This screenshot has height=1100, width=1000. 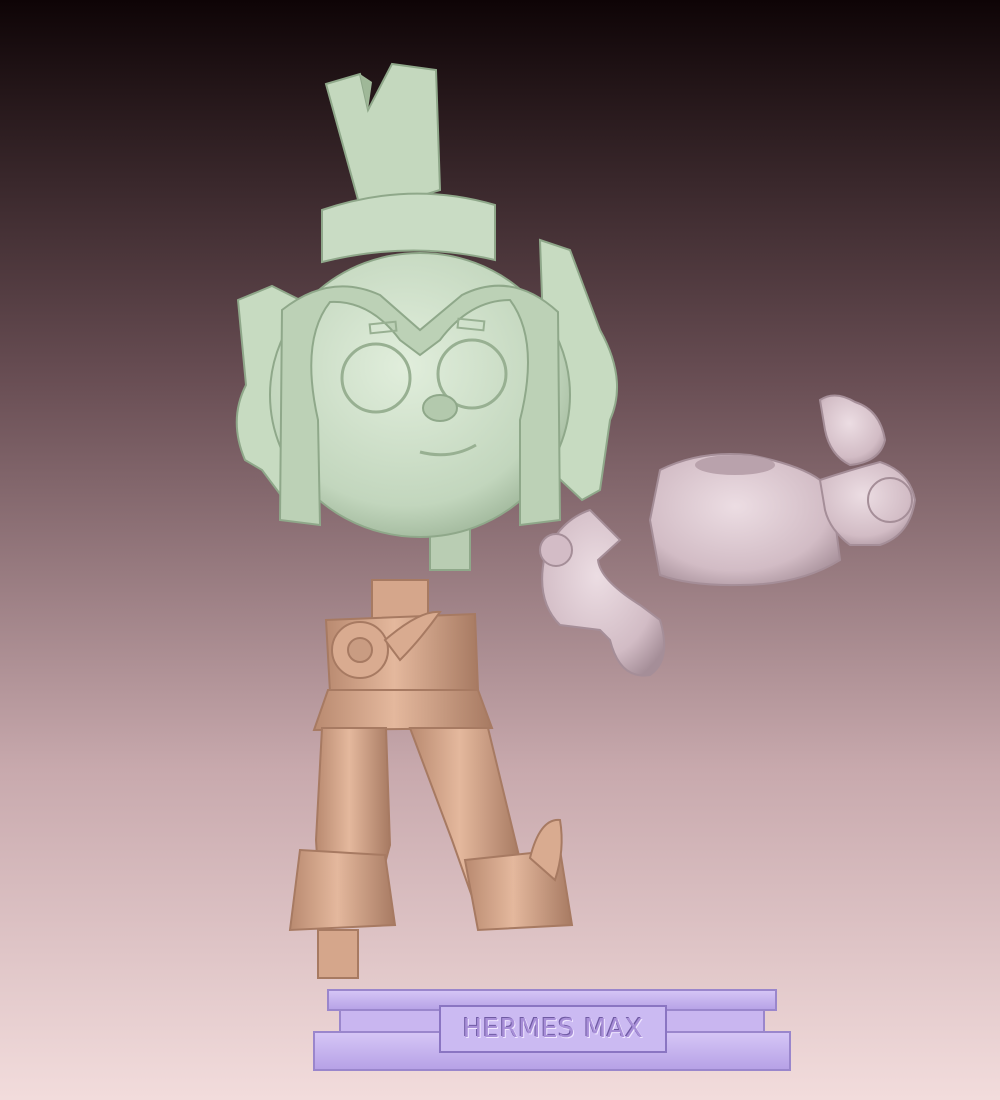 What do you see at coordinates (338, 954) in the screenshot?
I see `foot-peg` at bounding box center [338, 954].